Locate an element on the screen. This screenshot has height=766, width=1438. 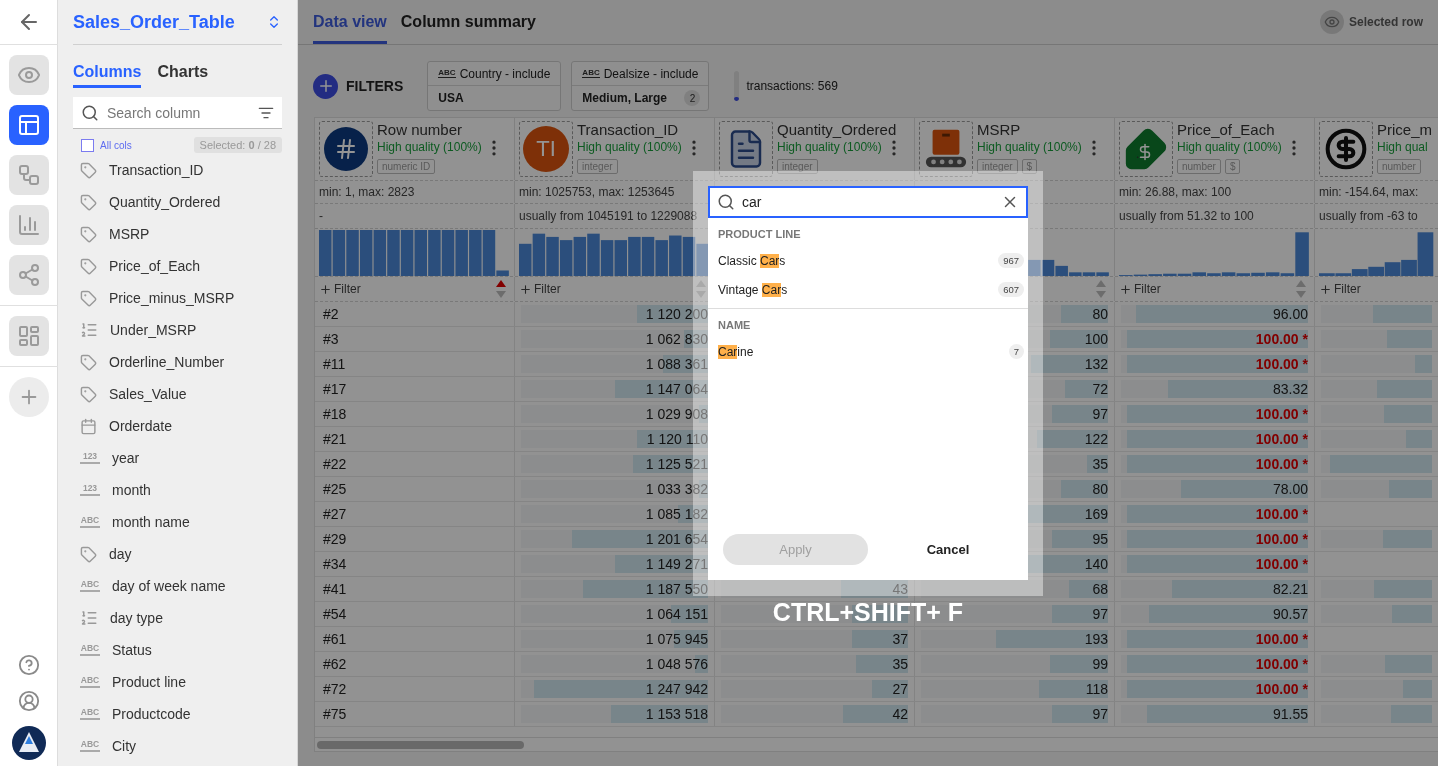
column-list-item: month name is located at coordinates (151, 522).